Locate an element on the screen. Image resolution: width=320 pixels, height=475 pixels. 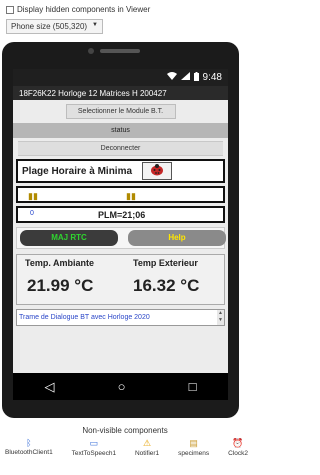
trame-text: Trame de Dialogue BT avec Horloge 2020 is located at coordinates (84, 317).